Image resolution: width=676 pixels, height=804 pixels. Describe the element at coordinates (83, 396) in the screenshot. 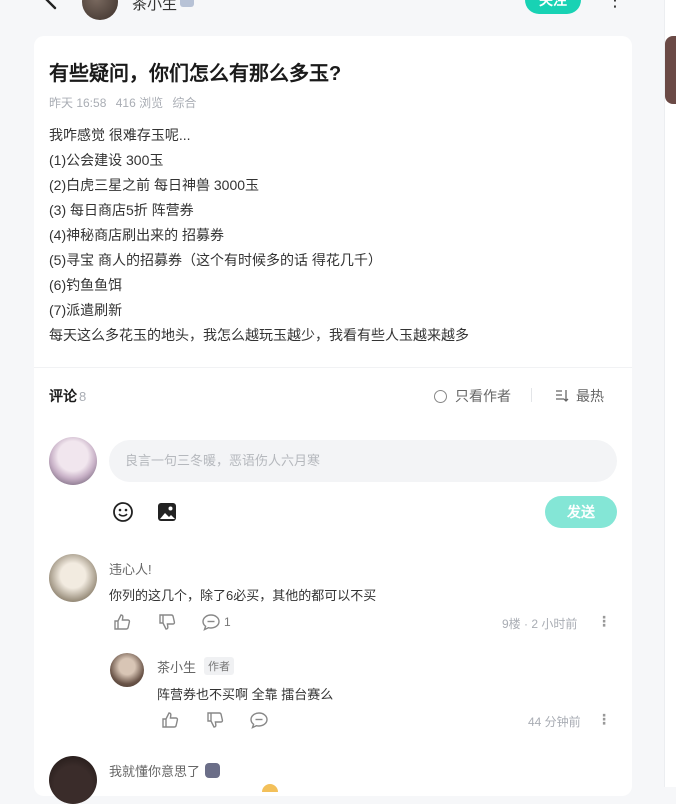

I see `comments-count: 8` at that location.